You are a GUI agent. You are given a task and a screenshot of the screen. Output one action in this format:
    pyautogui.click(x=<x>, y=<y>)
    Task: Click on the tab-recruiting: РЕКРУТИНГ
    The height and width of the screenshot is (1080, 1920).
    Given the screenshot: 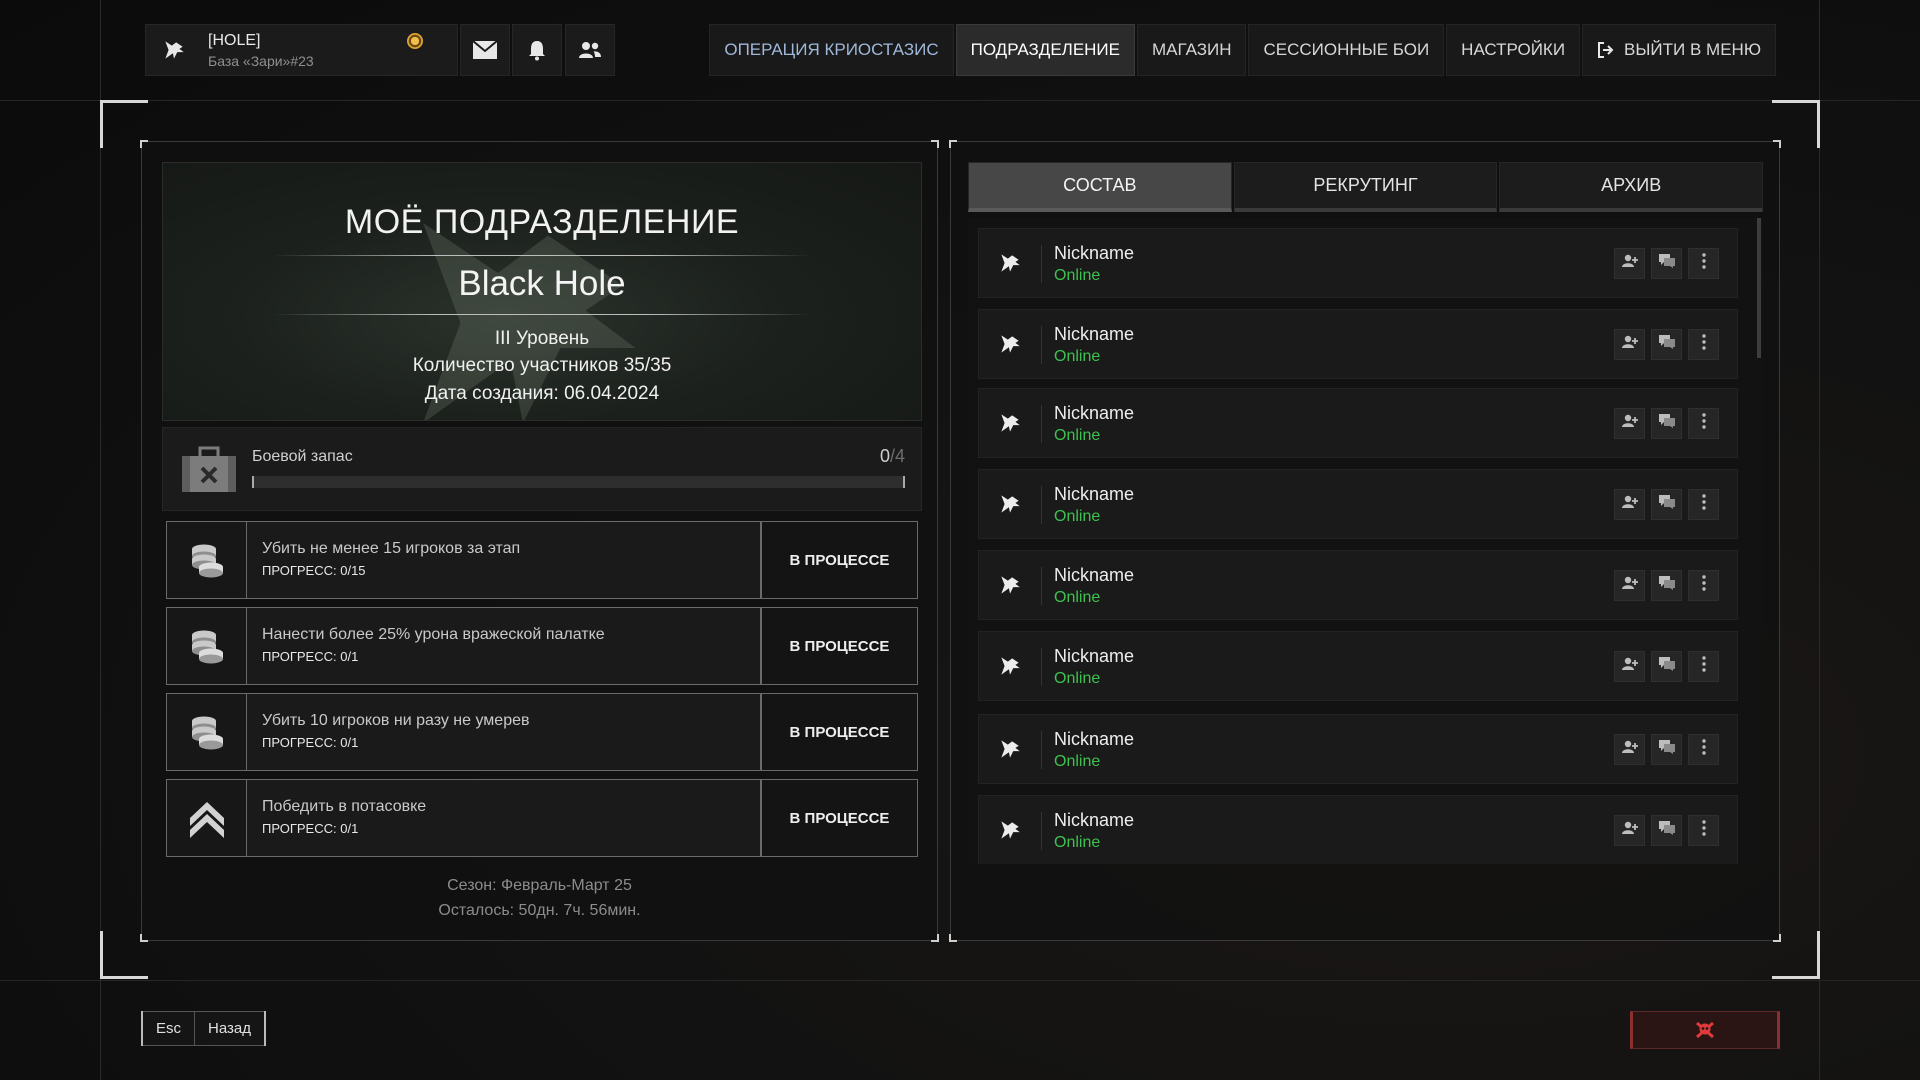 What is the action you would take?
    pyautogui.click(x=1365, y=187)
    